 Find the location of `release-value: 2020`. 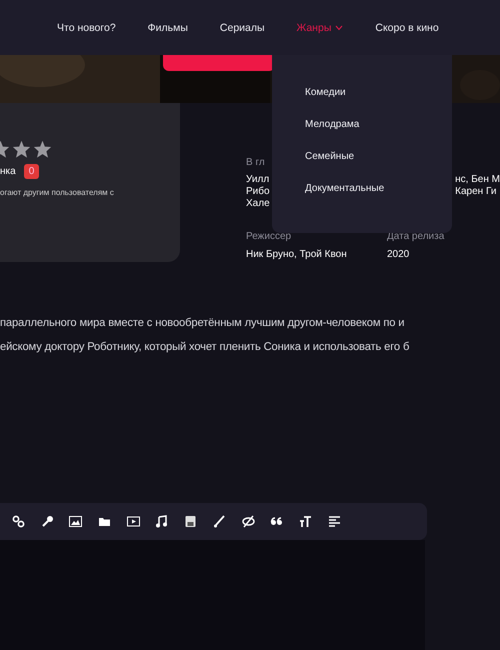

release-value: 2020 is located at coordinates (398, 254).